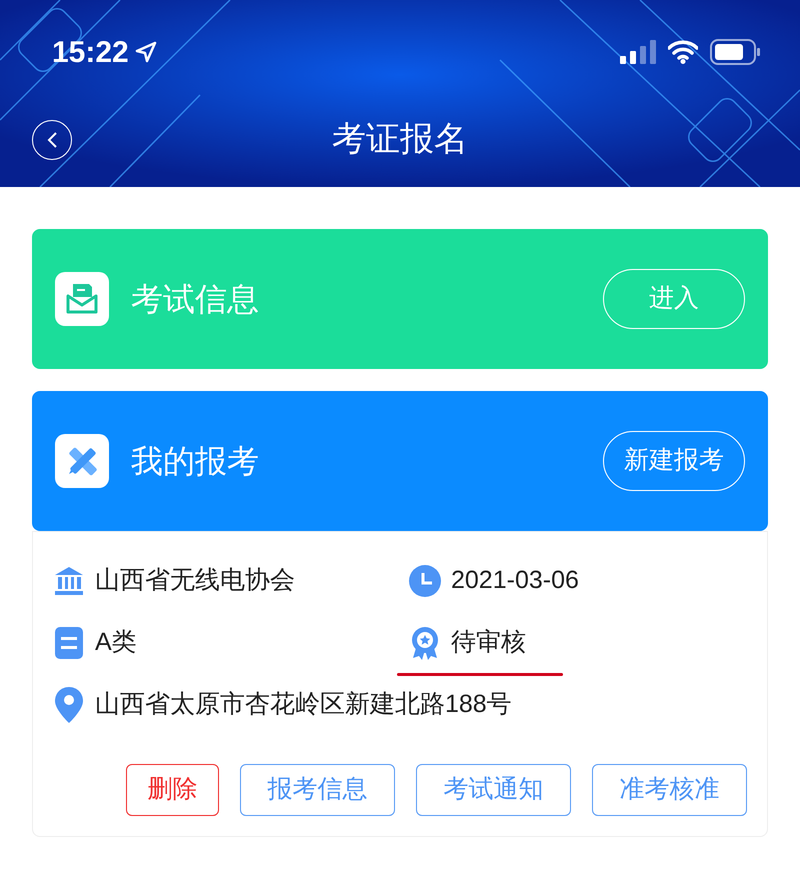 This screenshot has height=882, width=800. I want to click on wifi-icon, so click(683, 52).